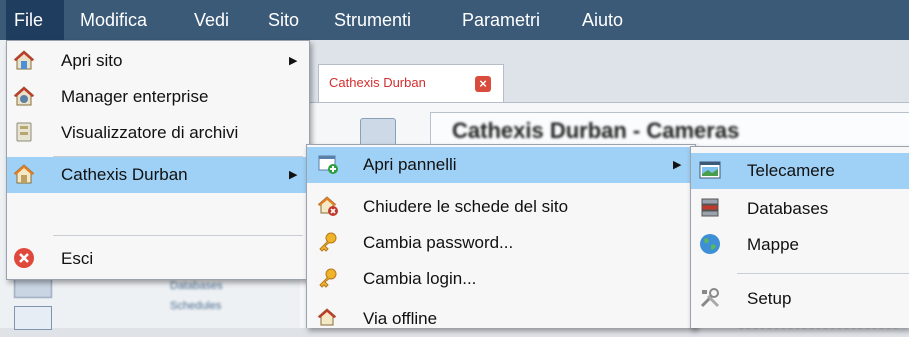 This screenshot has width=909, height=337. Describe the element at coordinates (372, 20) in the screenshot. I see `menu-strumenti: Strumenti` at that location.